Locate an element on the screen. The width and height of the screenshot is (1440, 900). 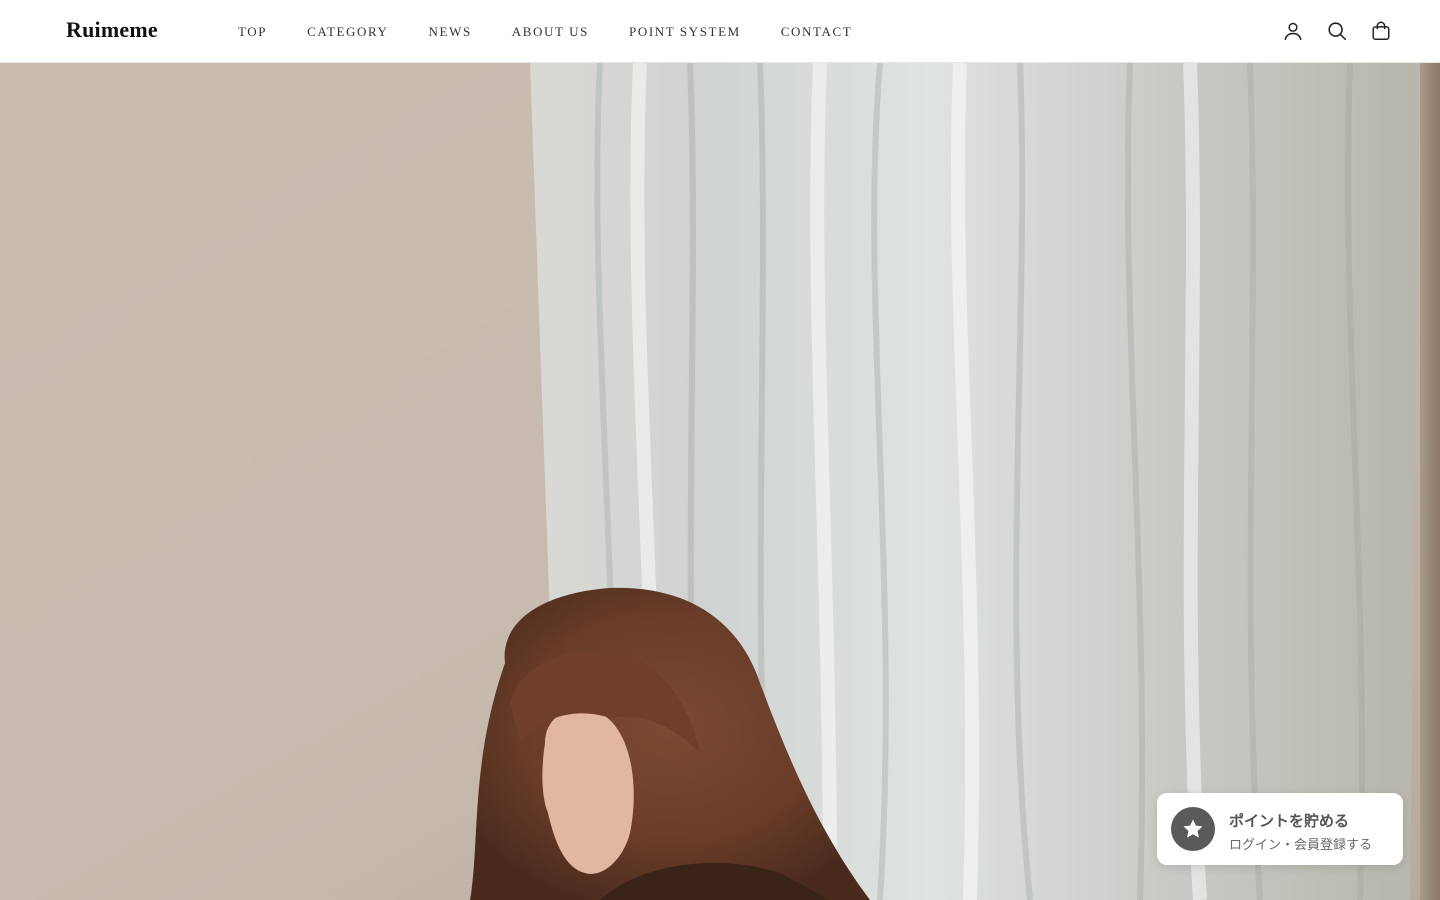
header-actions is located at coordinates (1337, 31).